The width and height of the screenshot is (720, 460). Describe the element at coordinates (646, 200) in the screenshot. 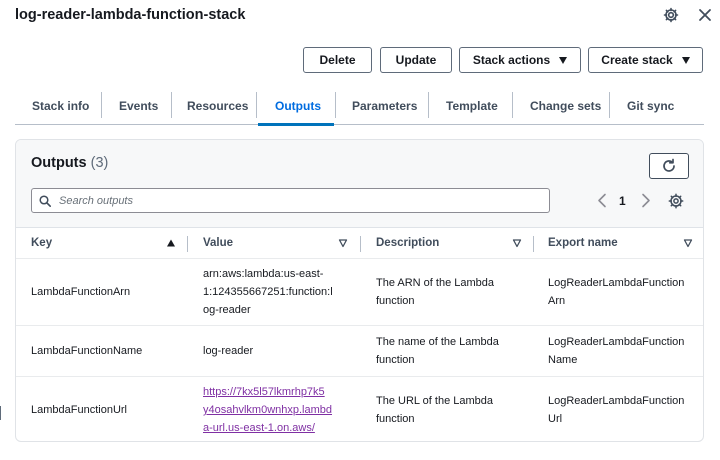

I see `chevron-right-icon` at that location.